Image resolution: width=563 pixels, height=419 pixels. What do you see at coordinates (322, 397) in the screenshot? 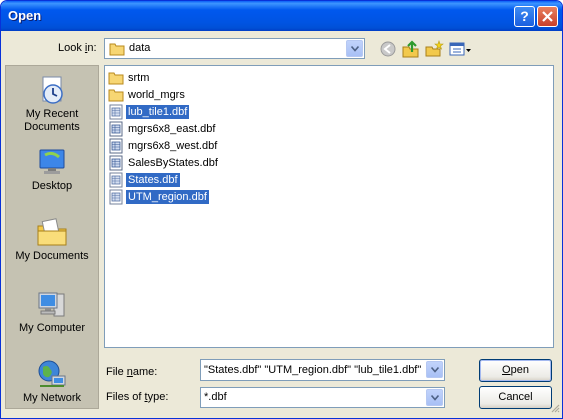
I see `files-of-type-select: *.dbf` at bounding box center [322, 397].